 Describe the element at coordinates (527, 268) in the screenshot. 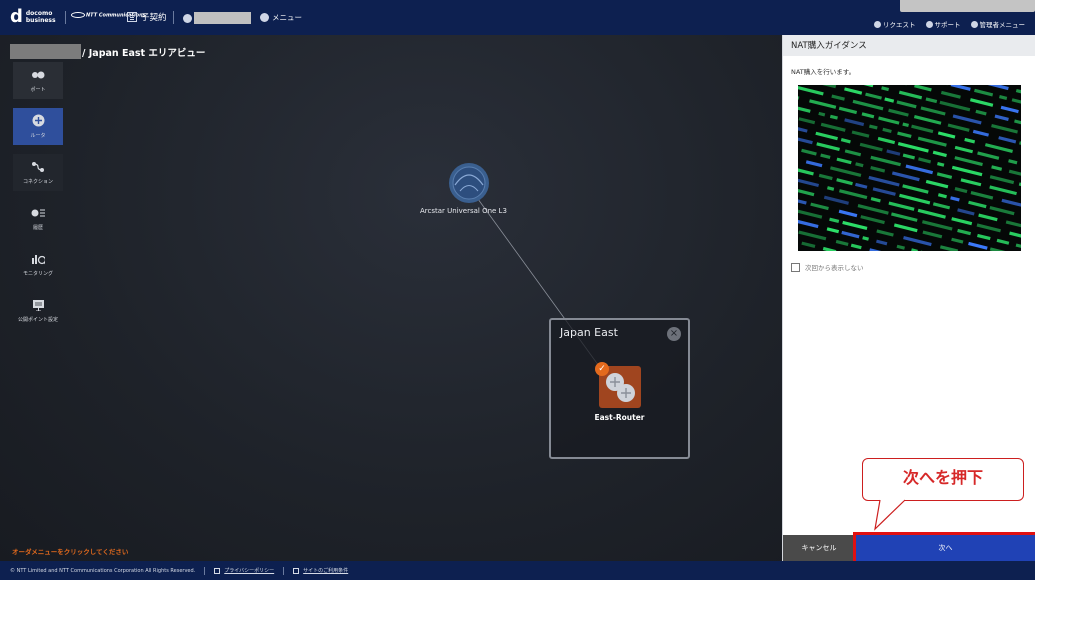

I see `topology-map` at that location.